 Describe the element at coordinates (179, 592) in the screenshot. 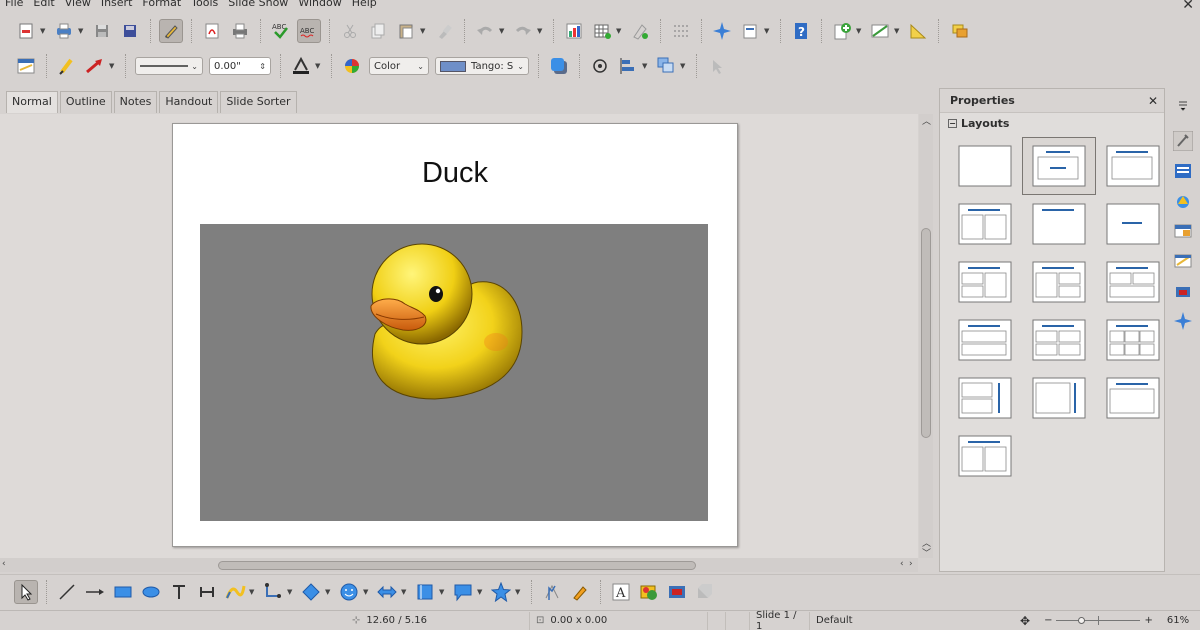

I see `text-tool-button` at that location.